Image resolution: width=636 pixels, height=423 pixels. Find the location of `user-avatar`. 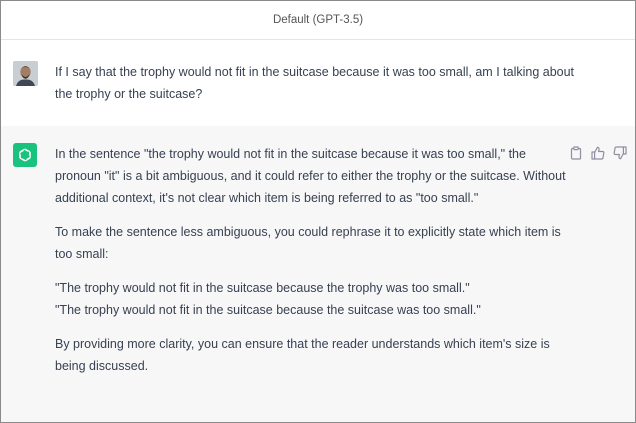

user-avatar is located at coordinates (25, 73).